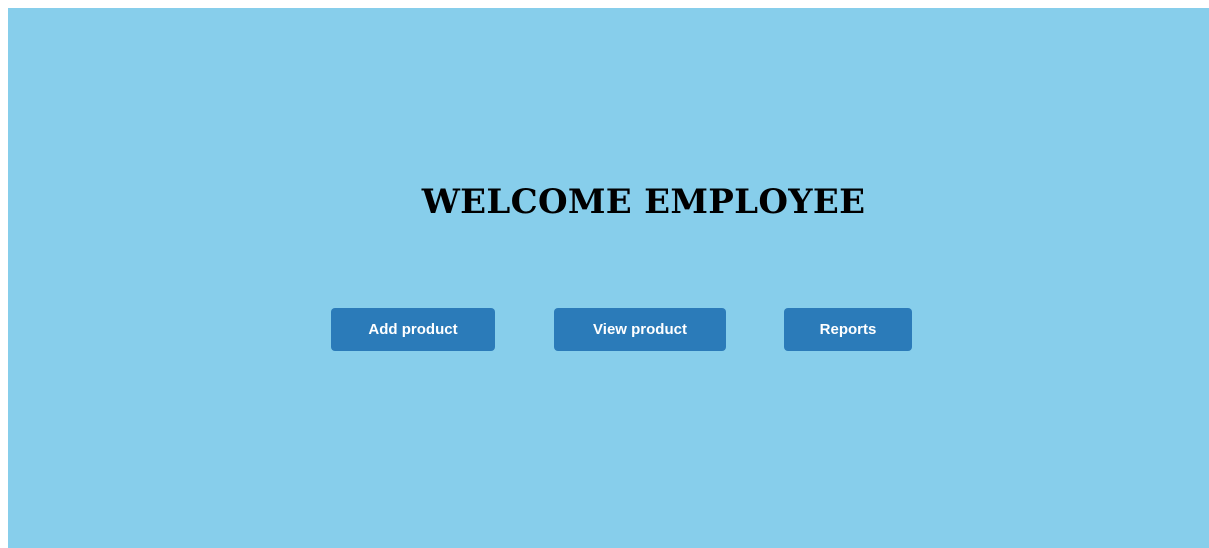 Image resolution: width=1209 pixels, height=548 pixels. I want to click on add-product-button: Add product, so click(413, 329).